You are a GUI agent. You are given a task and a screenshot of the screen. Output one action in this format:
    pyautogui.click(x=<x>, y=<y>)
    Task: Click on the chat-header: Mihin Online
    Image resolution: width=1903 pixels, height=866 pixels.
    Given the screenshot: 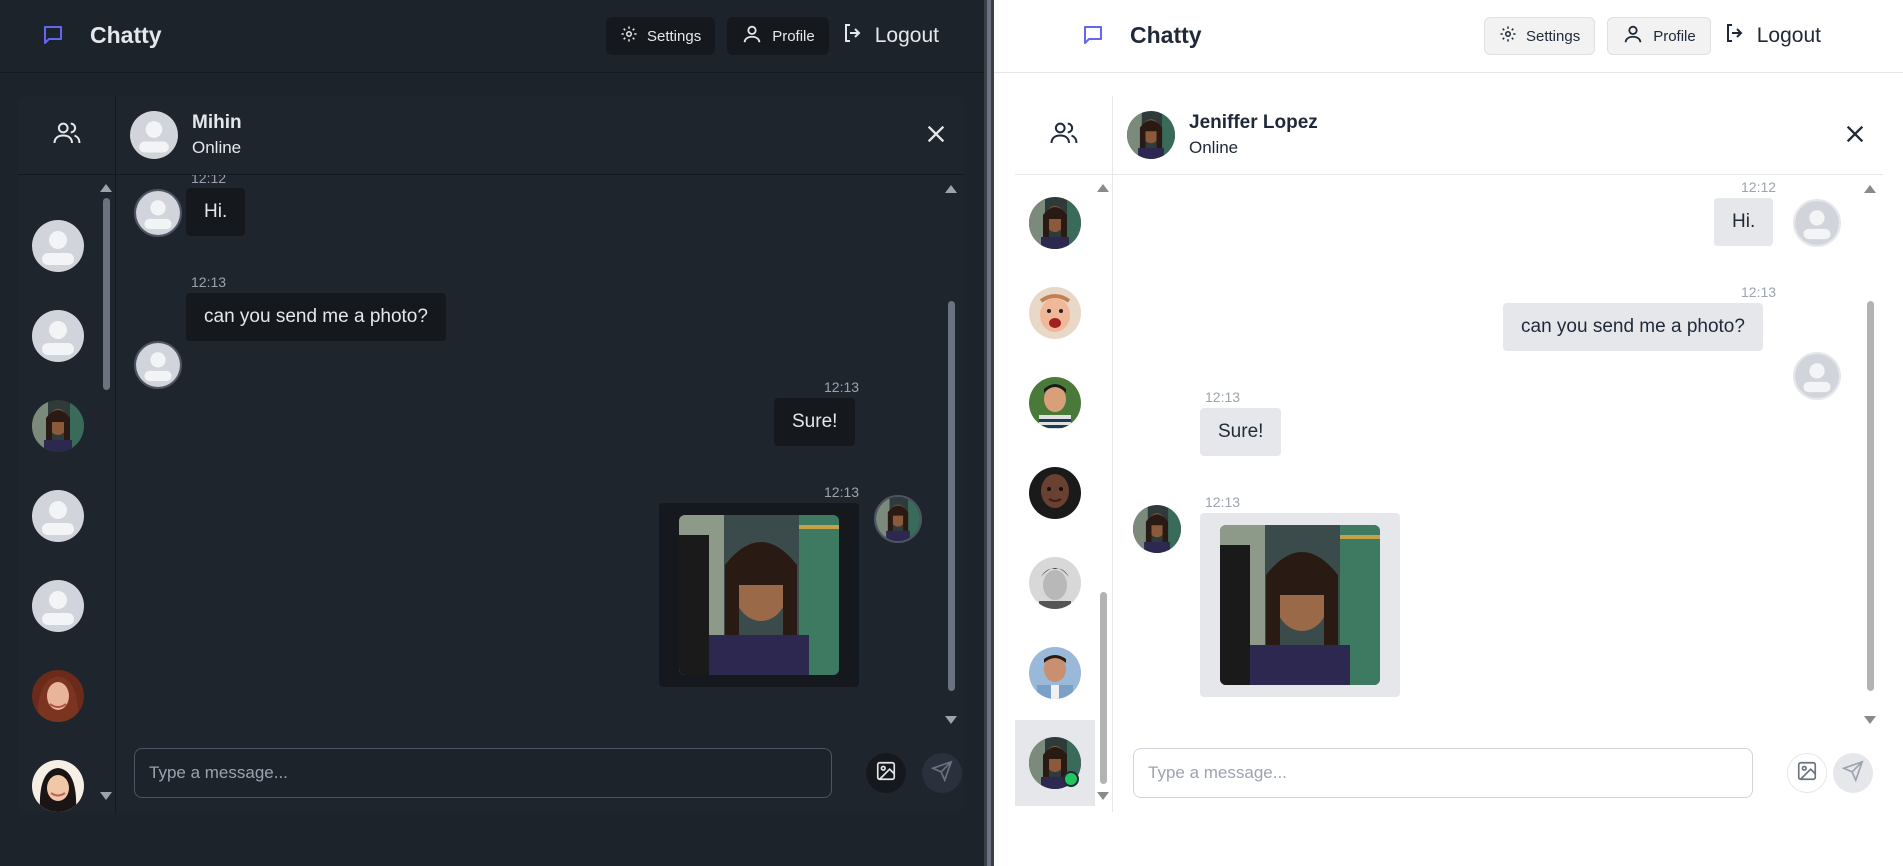 What is the action you would take?
    pyautogui.click(x=540, y=135)
    